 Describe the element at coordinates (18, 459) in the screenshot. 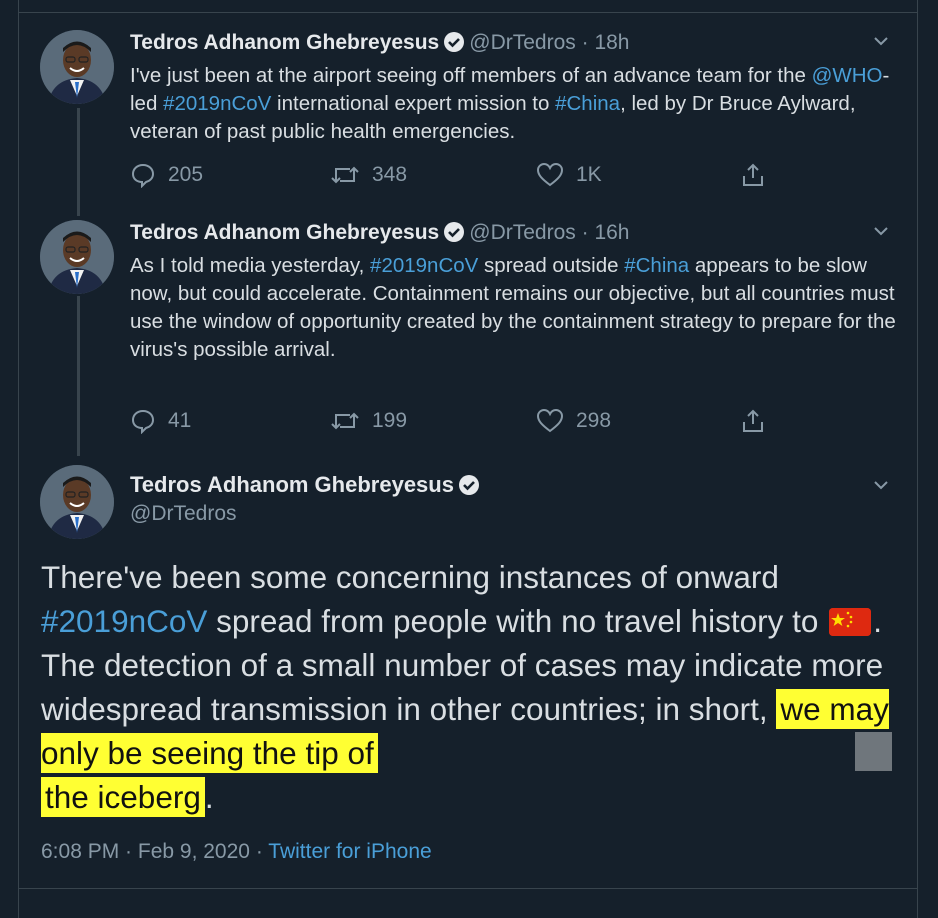

I see `frame-left-border` at that location.